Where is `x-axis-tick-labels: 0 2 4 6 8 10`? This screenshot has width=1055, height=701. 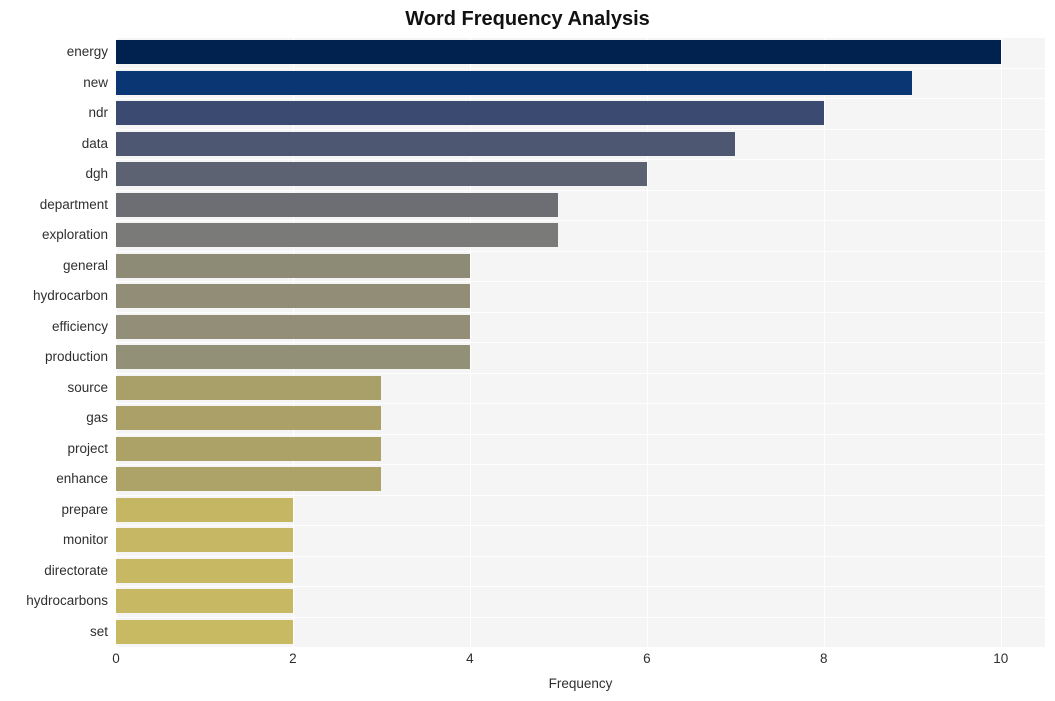
x-axis-tick-labels: 0 2 4 6 8 10 is located at coordinates (527, 661).